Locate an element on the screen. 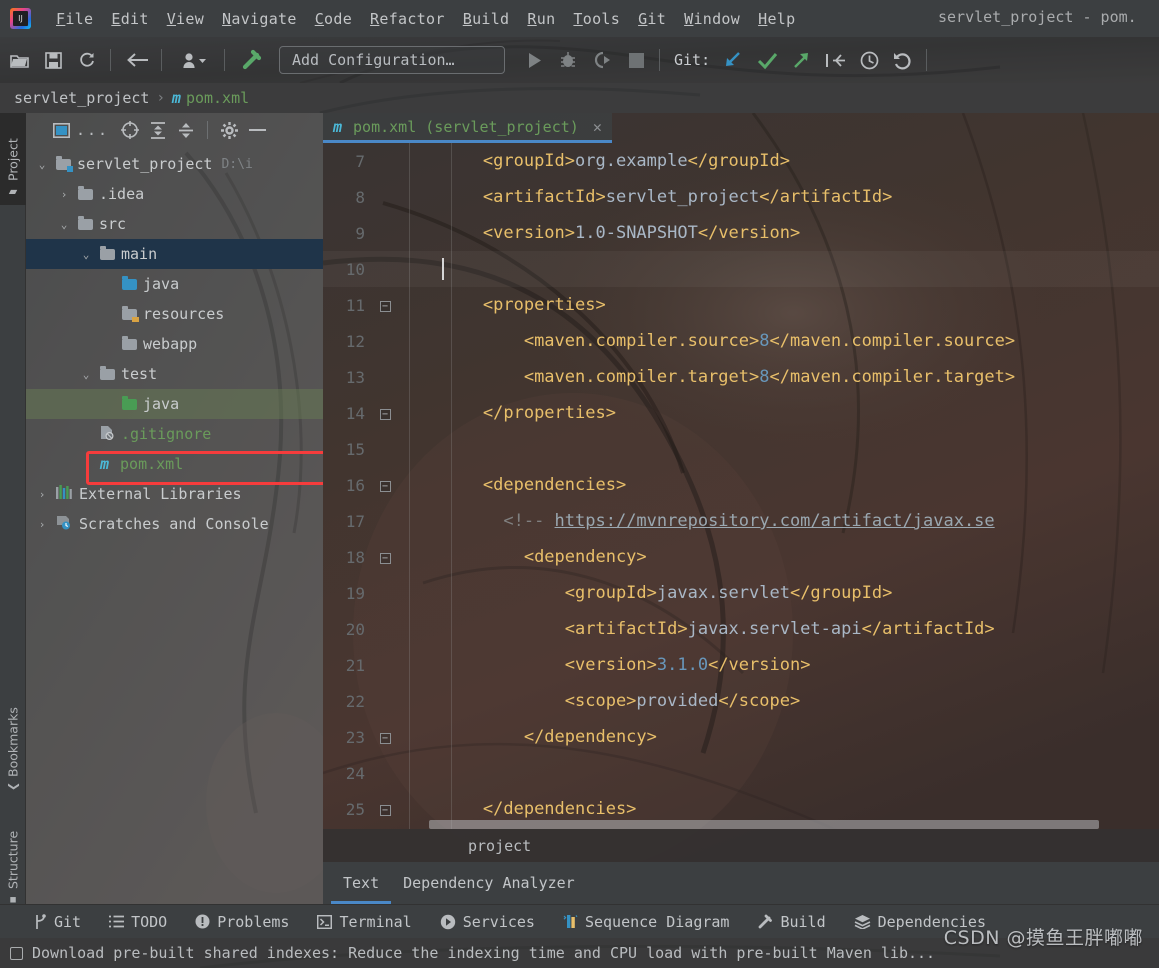  code-line-15: 15 is located at coordinates (741, 449).